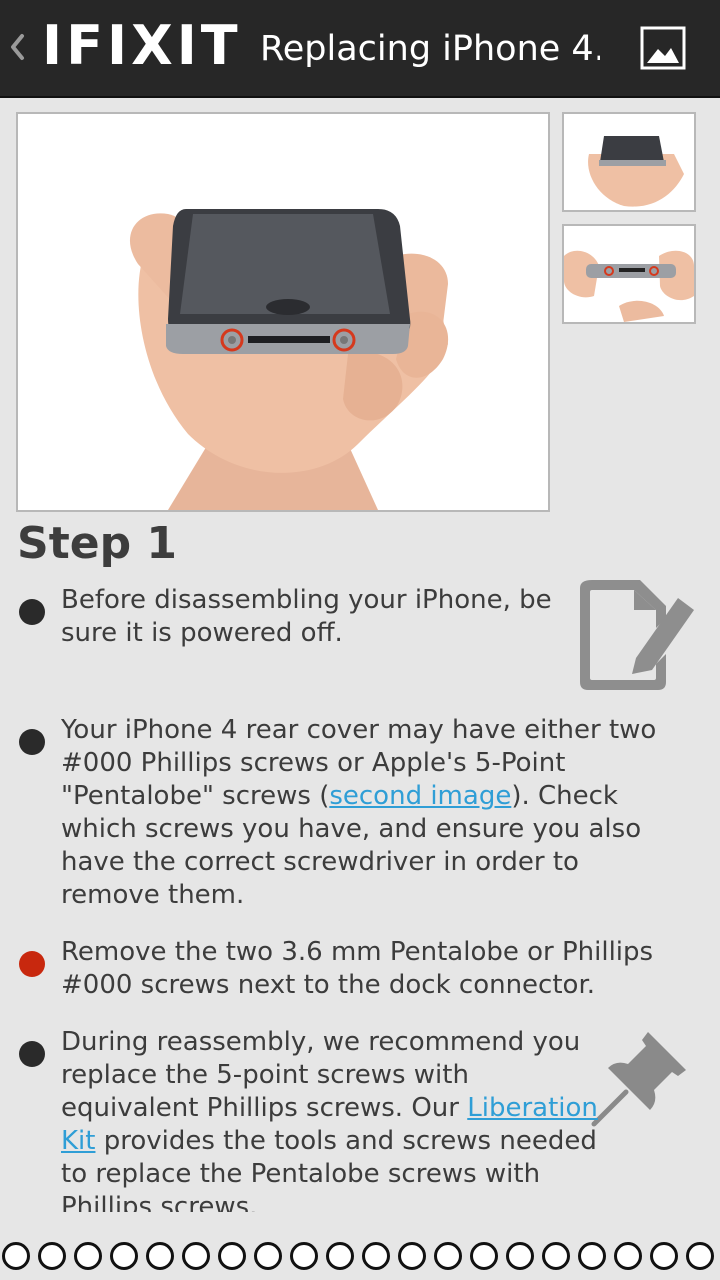 The height and width of the screenshot is (1280, 720). Describe the element at coordinates (663, 48) in the screenshot. I see `image-icon` at that location.